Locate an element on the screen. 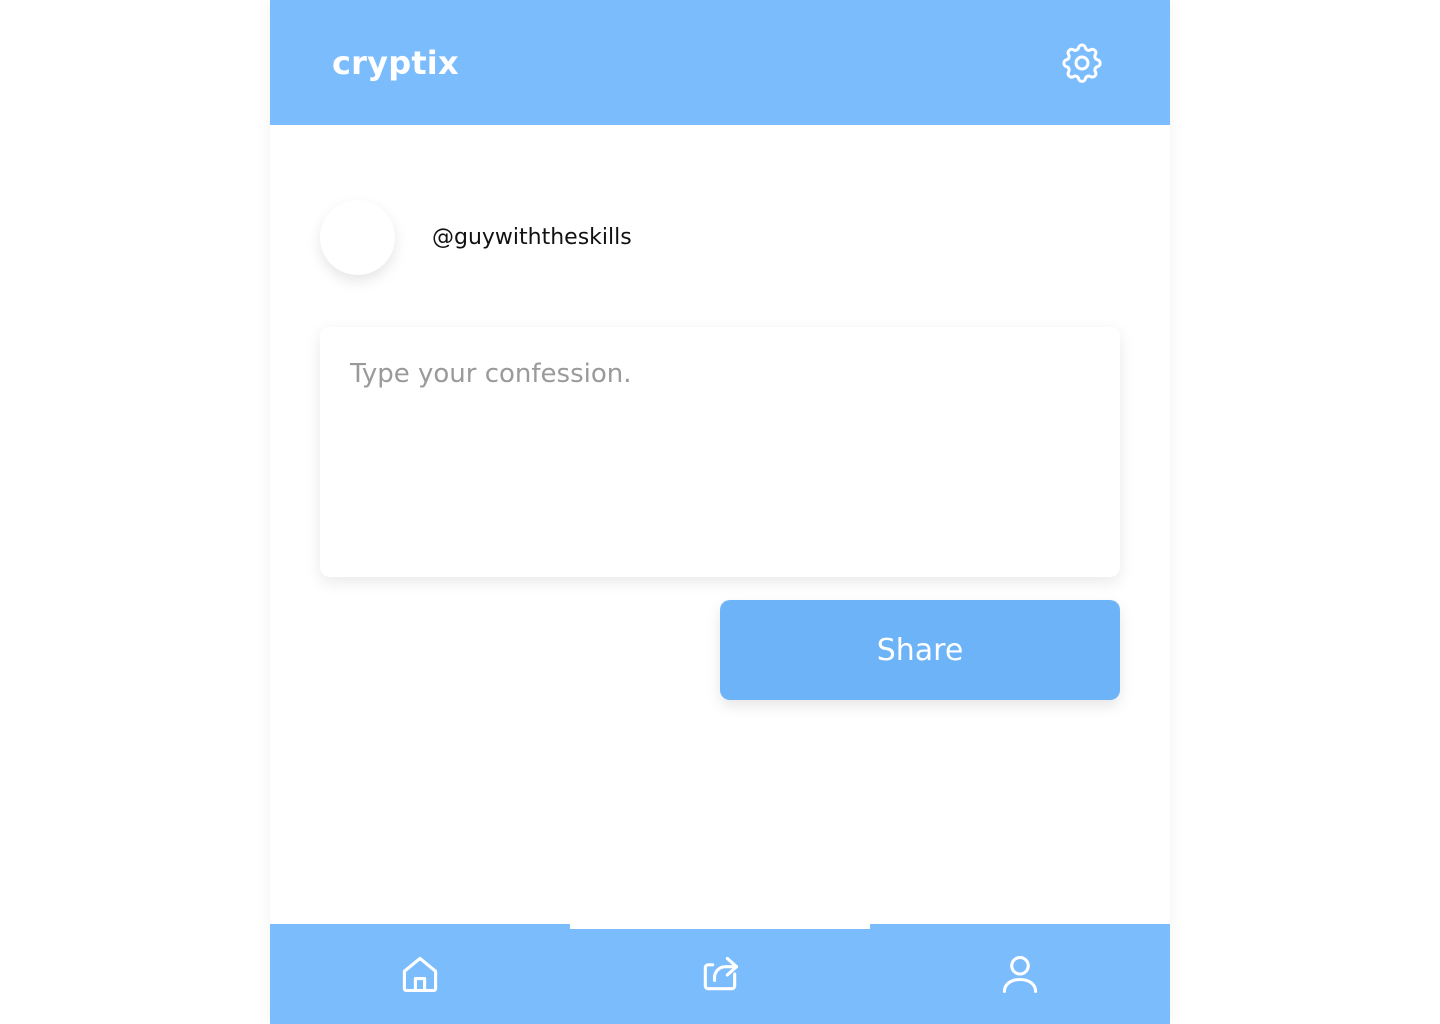  username-label: @guywiththeskills is located at coordinates (532, 237).